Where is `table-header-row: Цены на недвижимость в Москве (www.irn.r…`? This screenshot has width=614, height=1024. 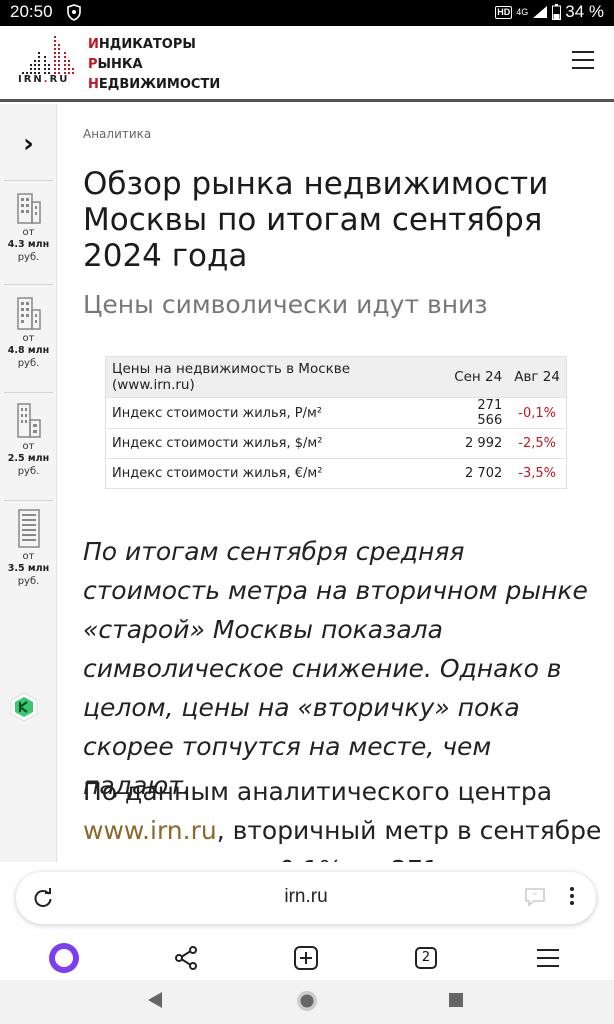
table-header-row: Цены на недвижимость в Москве (www.irn.r… is located at coordinates (336, 377).